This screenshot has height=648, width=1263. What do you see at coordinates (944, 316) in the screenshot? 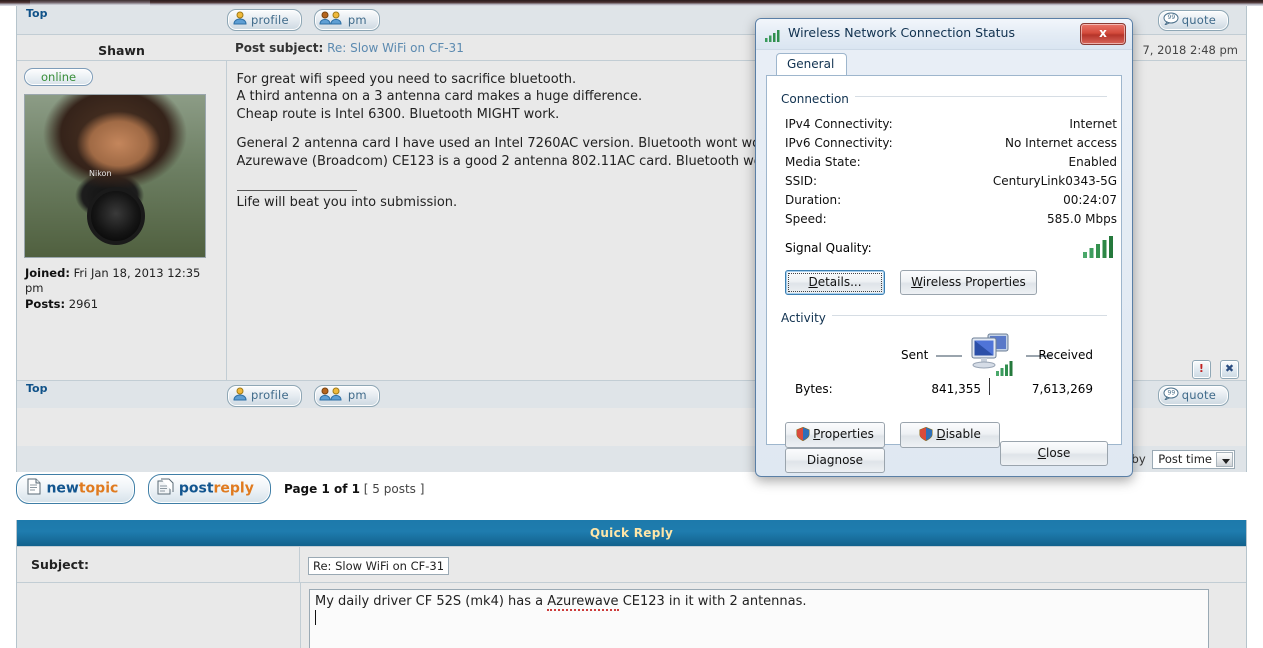
I see `activity-group: Activity` at bounding box center [944, 316].